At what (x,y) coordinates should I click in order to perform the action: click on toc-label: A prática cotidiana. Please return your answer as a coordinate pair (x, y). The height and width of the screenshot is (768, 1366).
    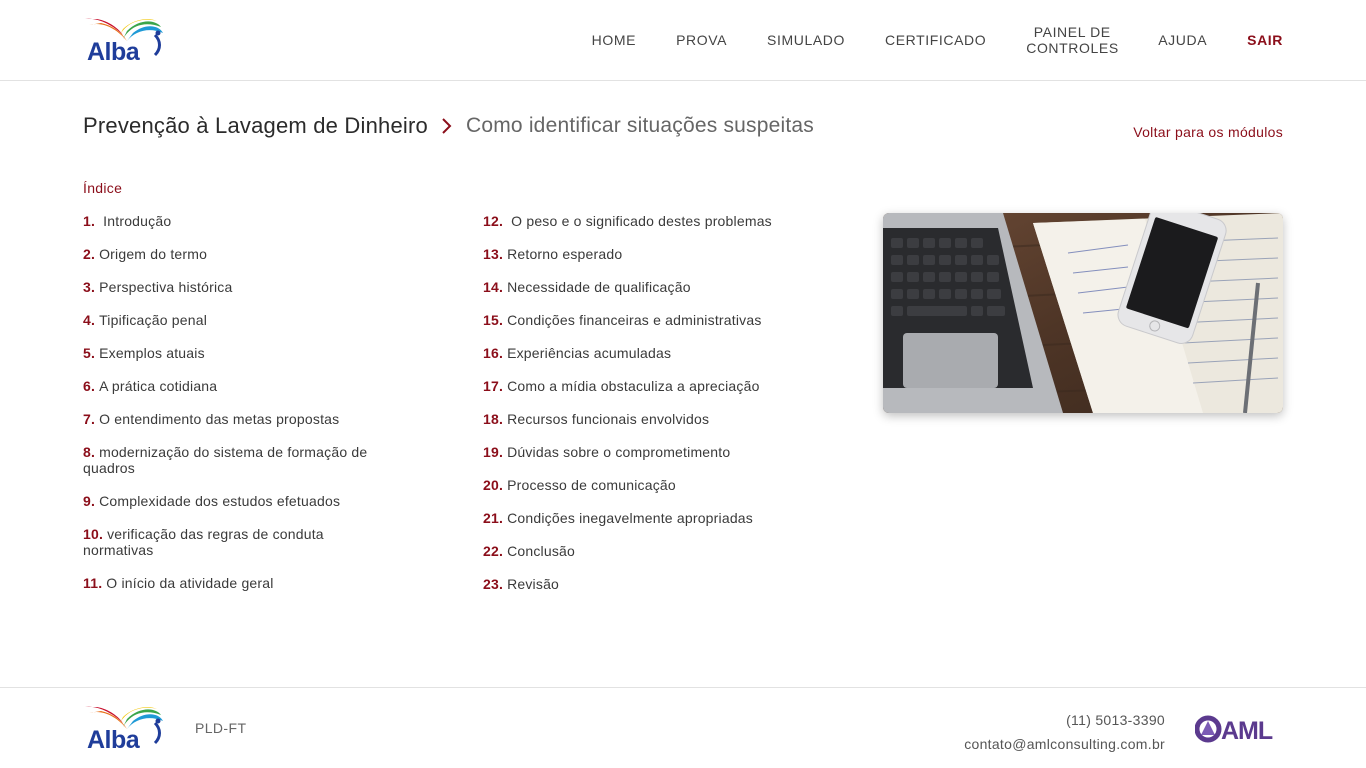
    Looking at the image, I should click on (158, 386).